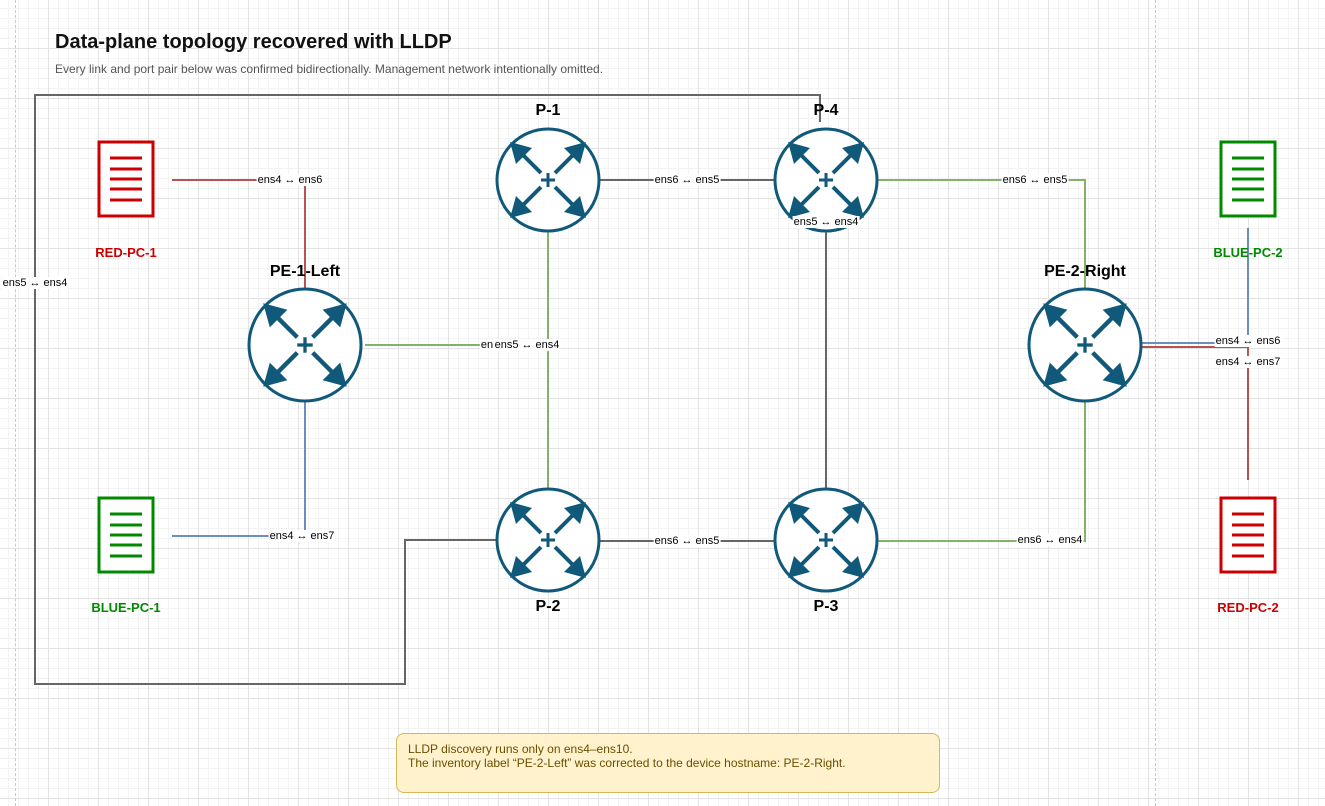 Image resolution: width=1325 pixels, height=806 pixels. What do you see at coordinates (520, 749) in the screenshot?
I see `note-line-1: LLDP discovery runs only on ens4–ens10.` at bounding box center [520, 749].